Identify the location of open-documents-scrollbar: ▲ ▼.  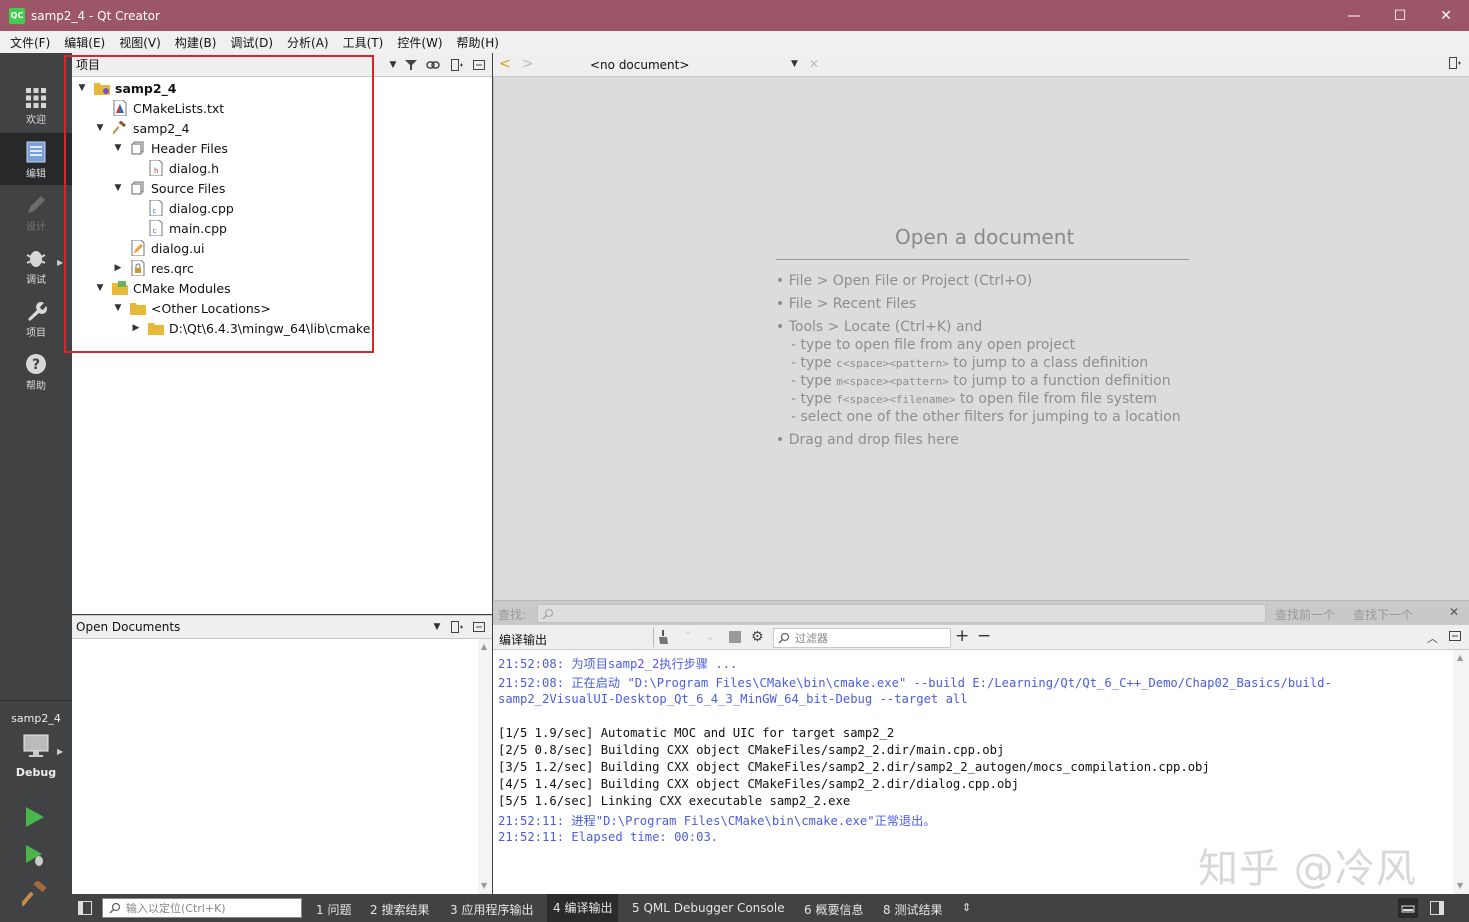
(485, 766).